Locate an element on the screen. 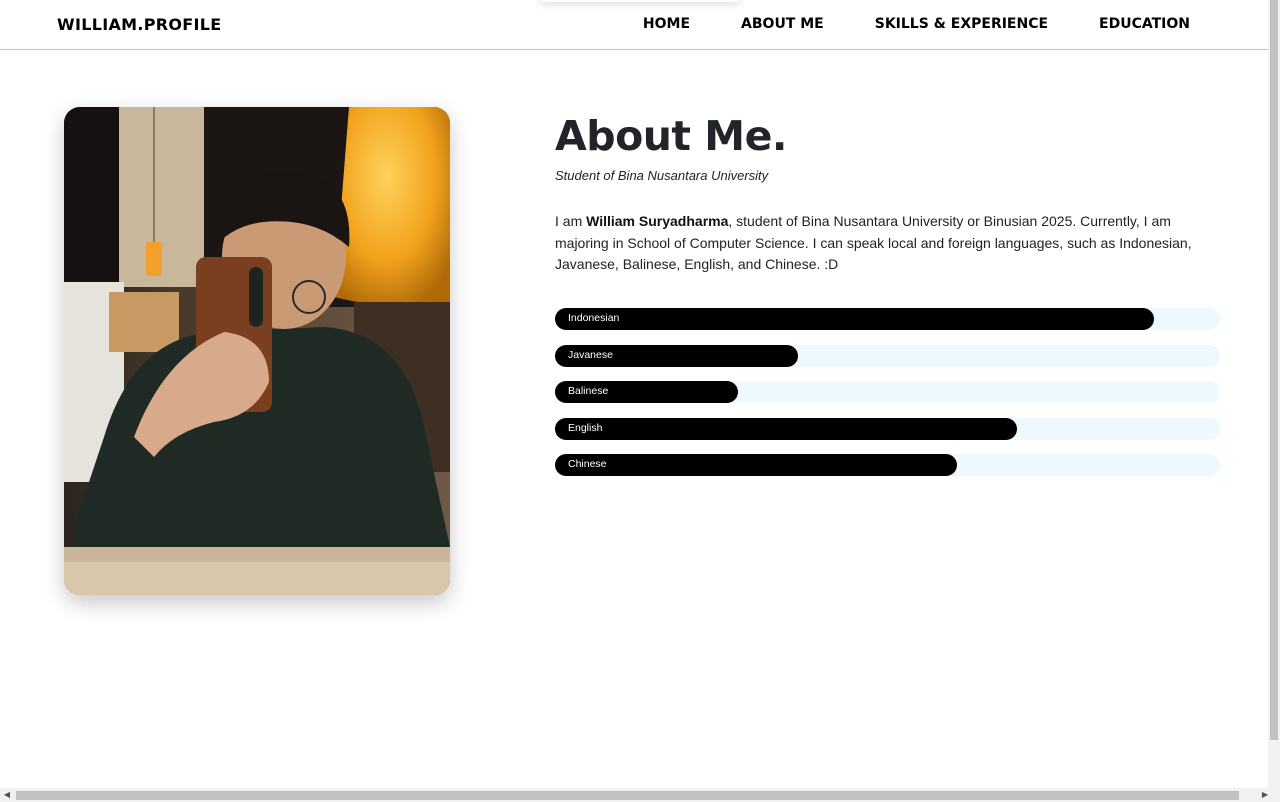  vertical-scrollbar is located at coordinates (1274, 394).